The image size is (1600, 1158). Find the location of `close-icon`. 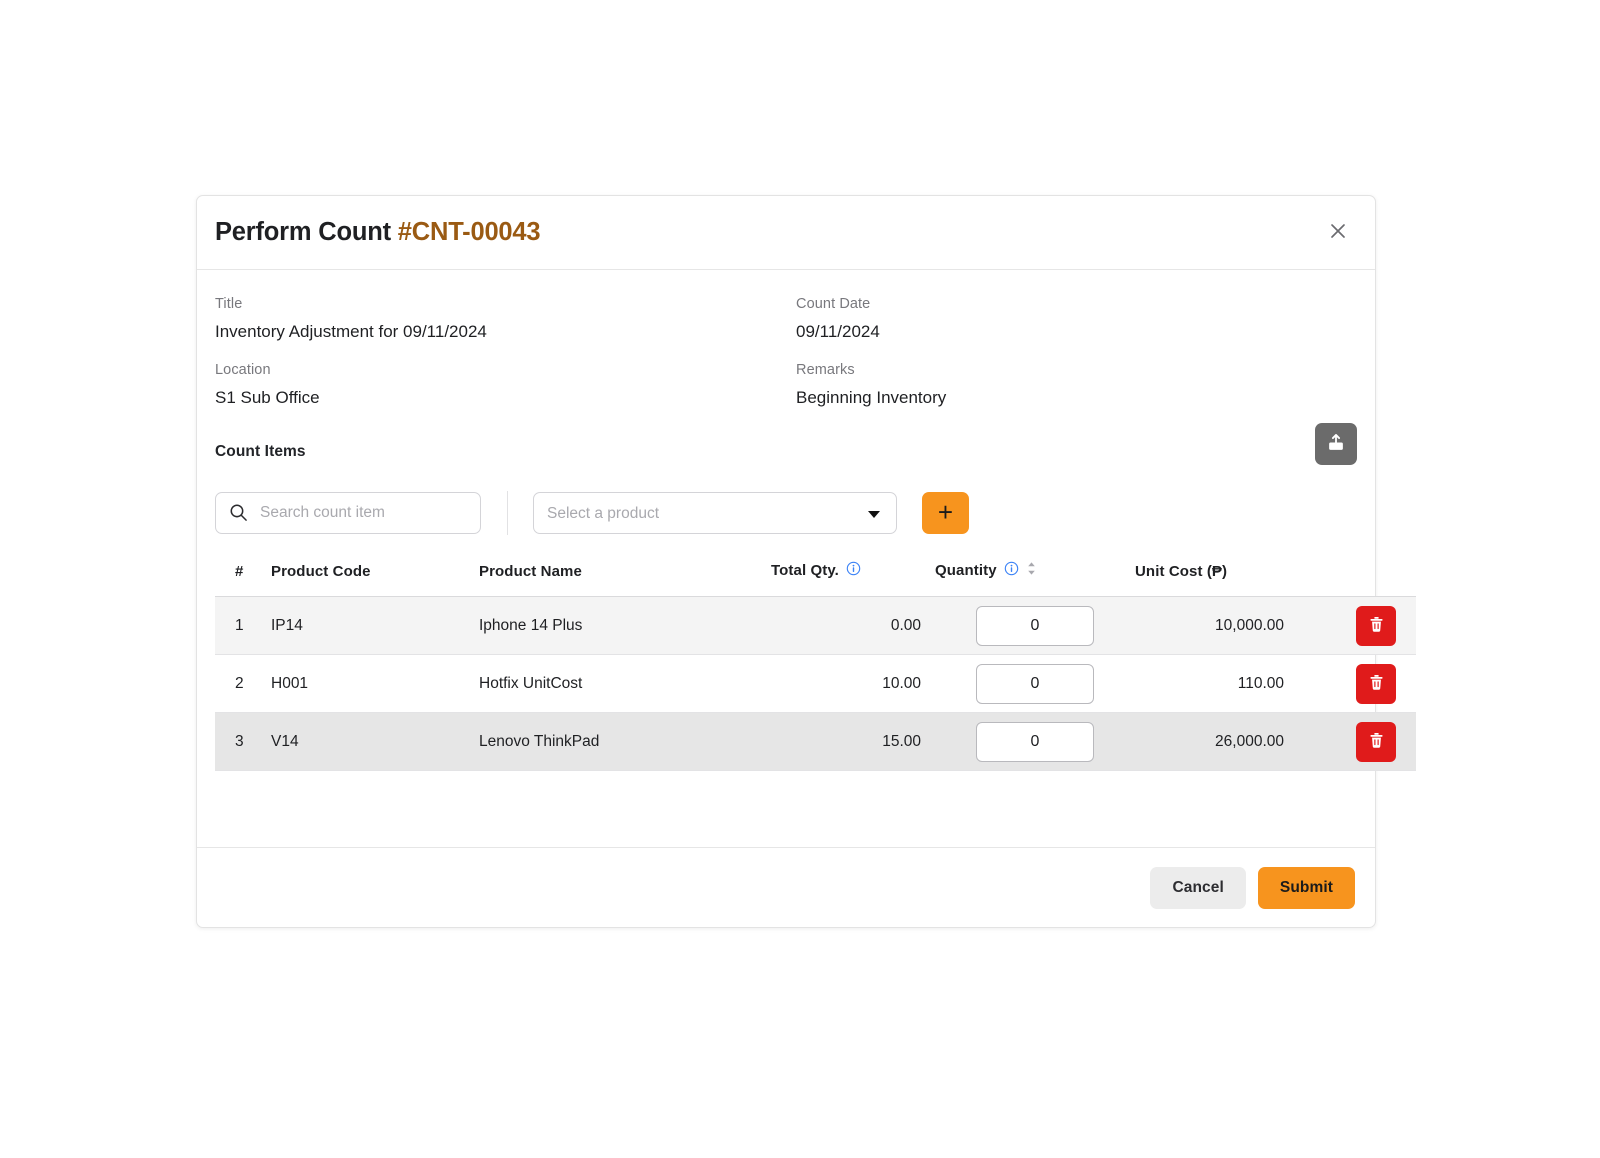

close-icon is located at coordinates (1338, 231).